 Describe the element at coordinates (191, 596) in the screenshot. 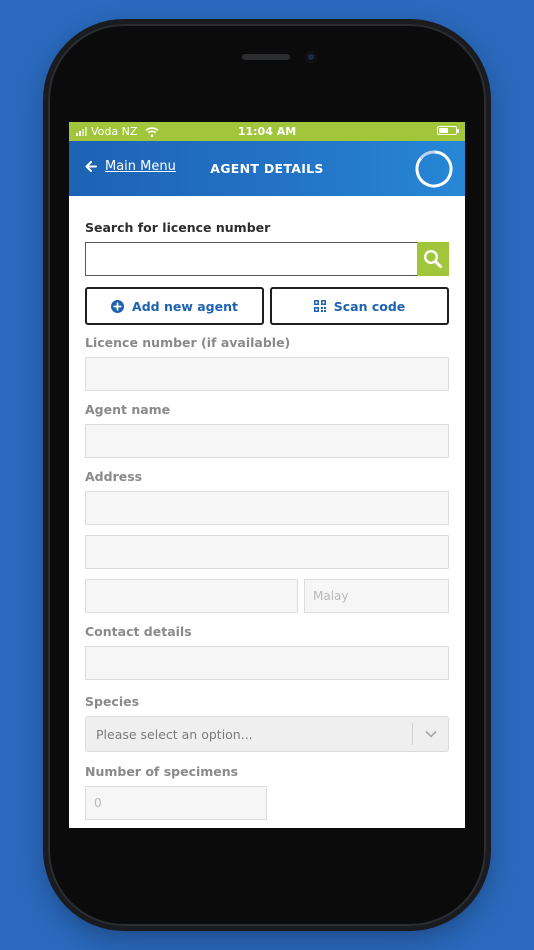

I see `address-city-field` at that location.